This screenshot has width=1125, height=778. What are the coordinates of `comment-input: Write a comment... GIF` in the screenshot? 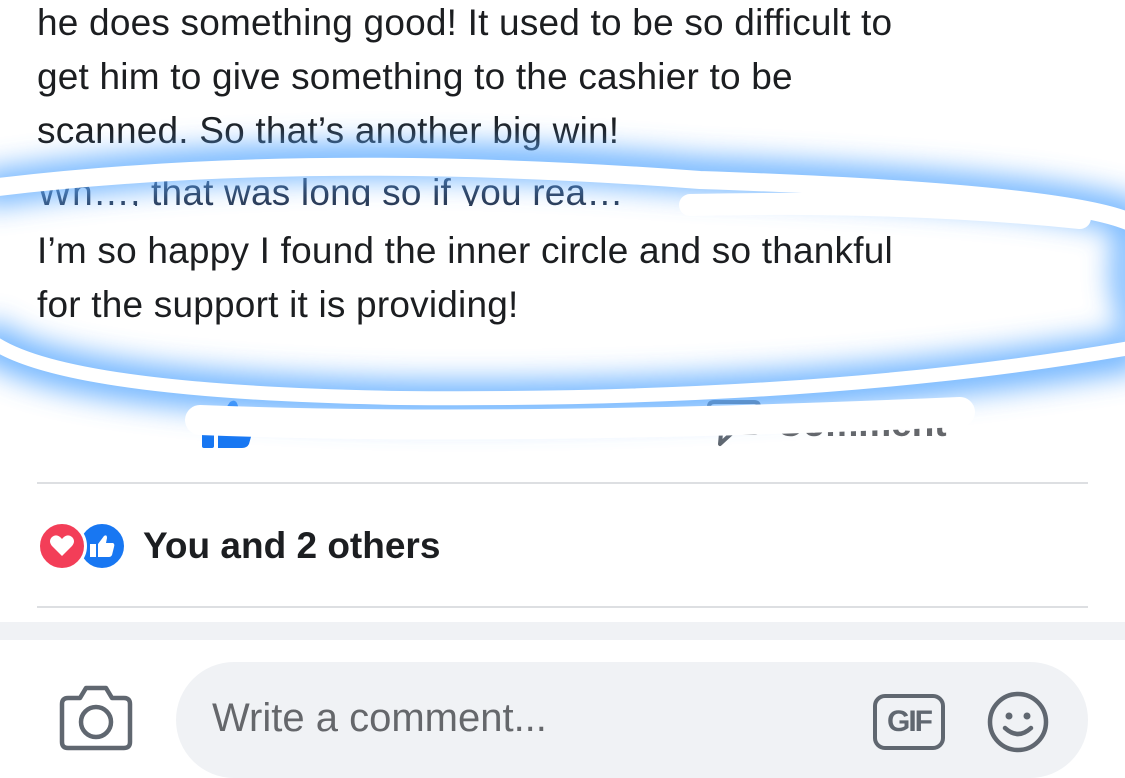 It's located at (632, 720).